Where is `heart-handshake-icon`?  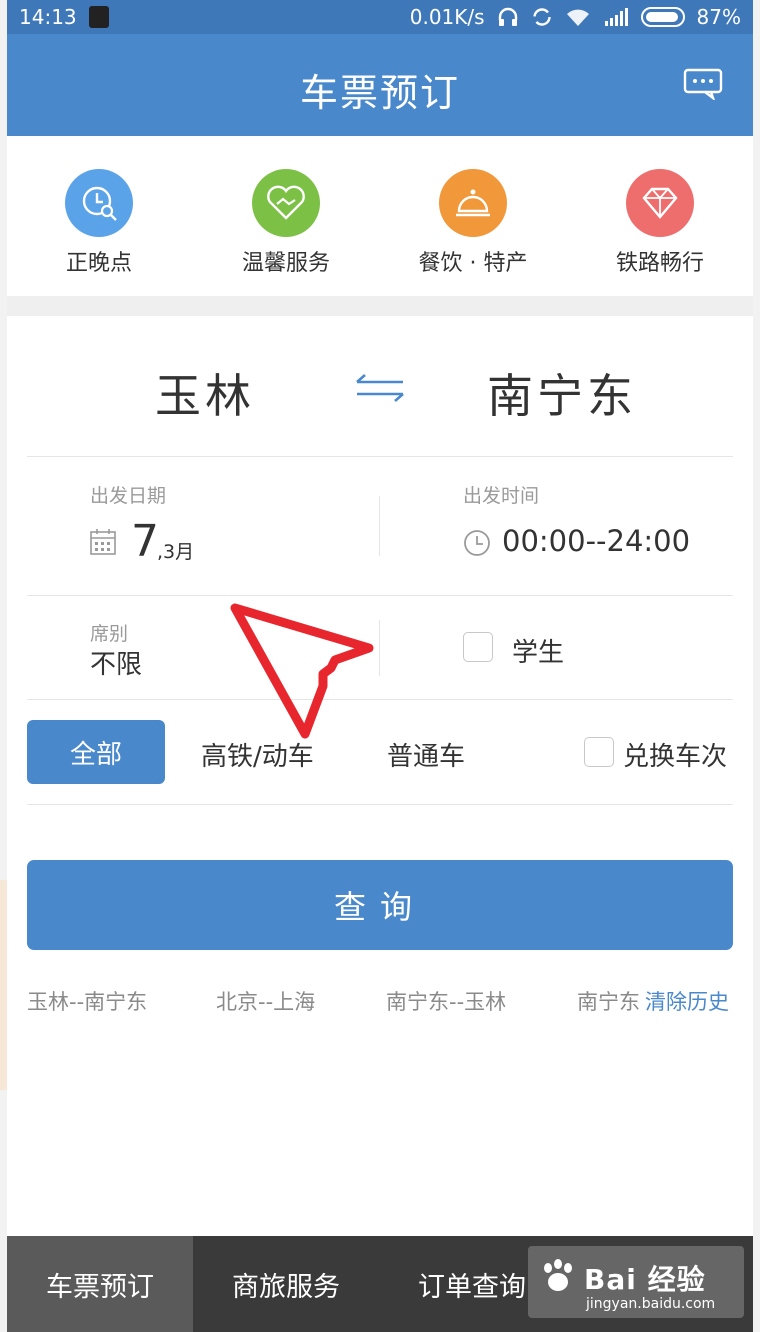 heart-handshake-icon is located at coordinates (286, 203).